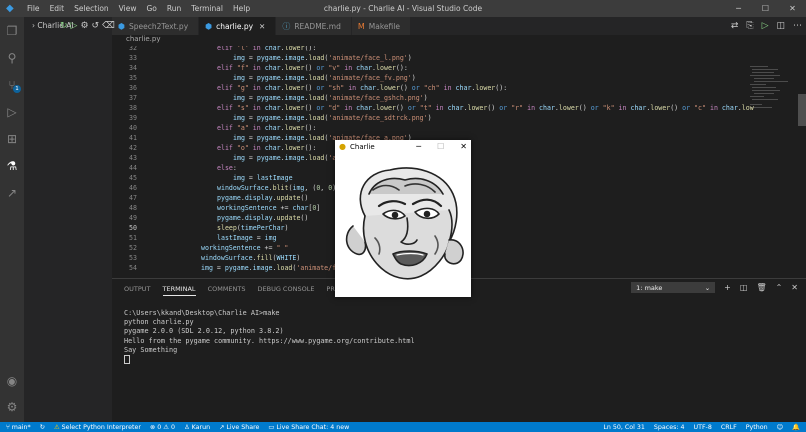  Describe the element at coordinates (174, 8) in the screenshot. I see `menu-run: Run` at that location.